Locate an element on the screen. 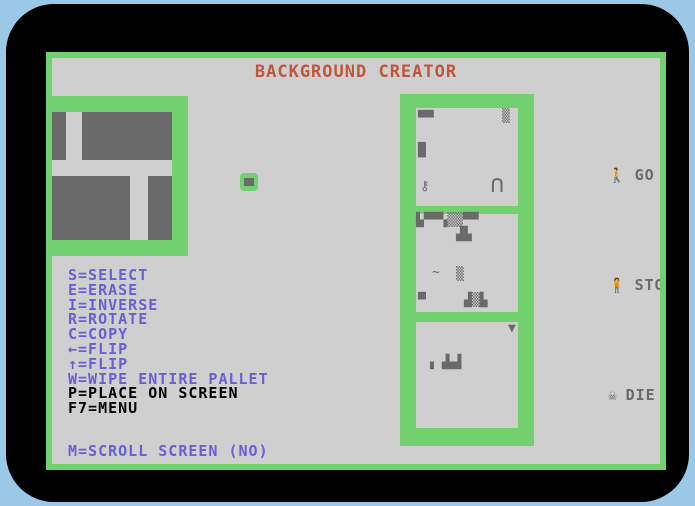 This screenshot has width=695, height=506. block-sprite-icon: █ is located at coordinates (422, 150).